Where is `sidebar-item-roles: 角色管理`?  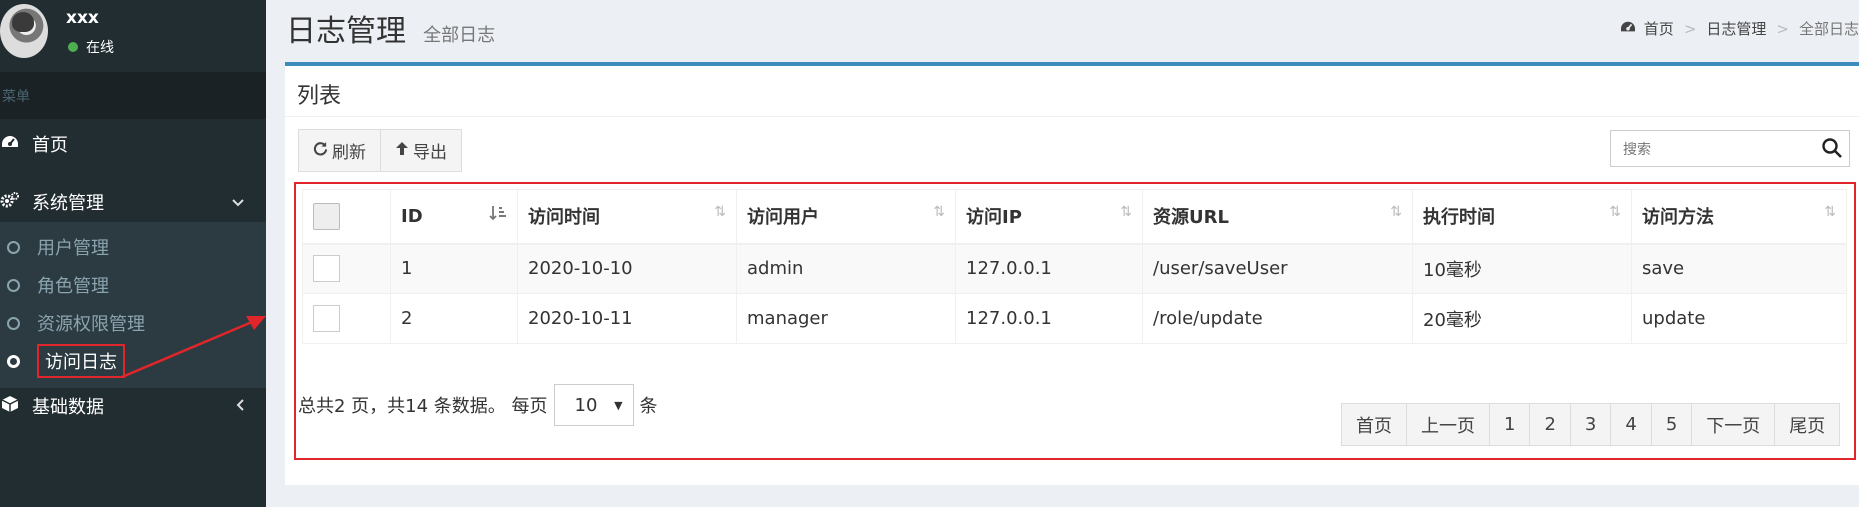
sidebar-item-roles: 角色管理 is located at coordinates (54, 285).